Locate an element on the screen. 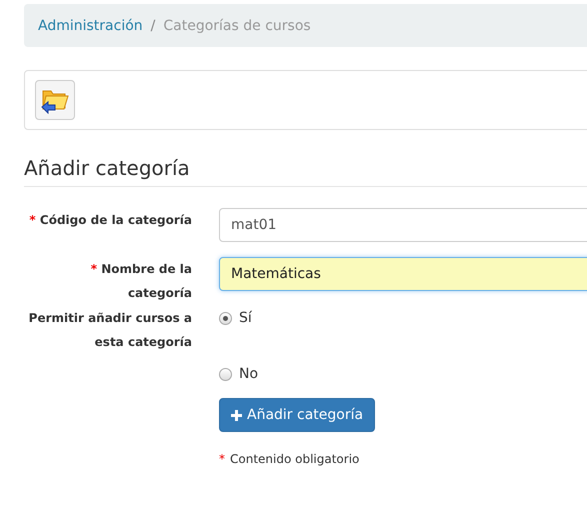 The height and width of the screenshot is (523, 587). text-field: mat01 is located at coordinates (403, 225).